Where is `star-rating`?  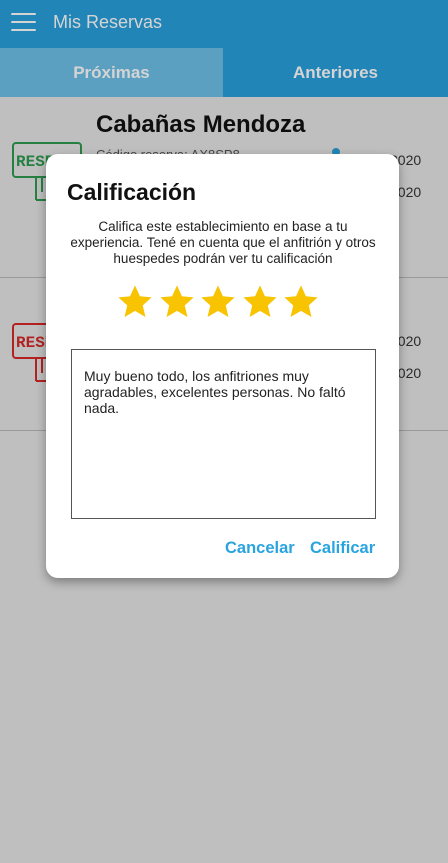
star-rating is located at coordinates (221, 305).